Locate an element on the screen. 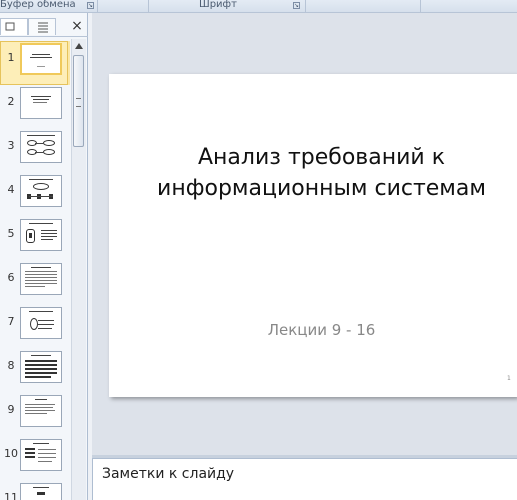 This screenshot has height=500, width=517. slide-thumbnail-3: 3 is located at coordinates (35, 151).